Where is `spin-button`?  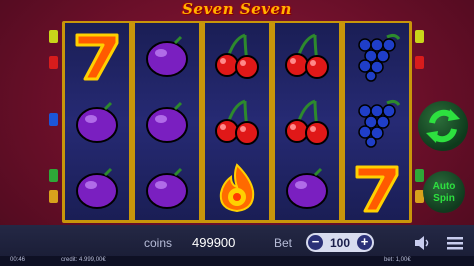
spin-button is located at coordinates (443, 126).